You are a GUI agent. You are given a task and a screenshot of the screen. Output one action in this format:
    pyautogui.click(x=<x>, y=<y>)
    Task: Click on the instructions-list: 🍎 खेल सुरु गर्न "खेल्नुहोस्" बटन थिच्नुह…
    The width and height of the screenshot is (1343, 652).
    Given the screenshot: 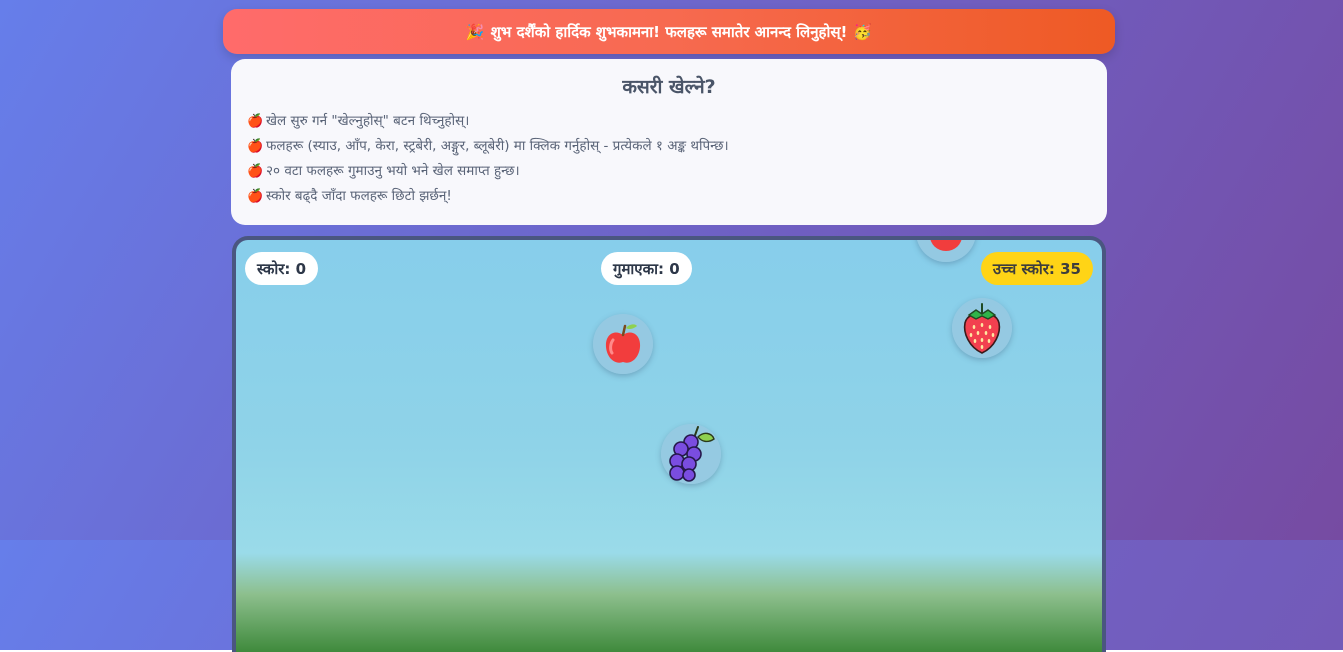 What is the action you would take?
    pyautogui.click(x=669, y=159)
    